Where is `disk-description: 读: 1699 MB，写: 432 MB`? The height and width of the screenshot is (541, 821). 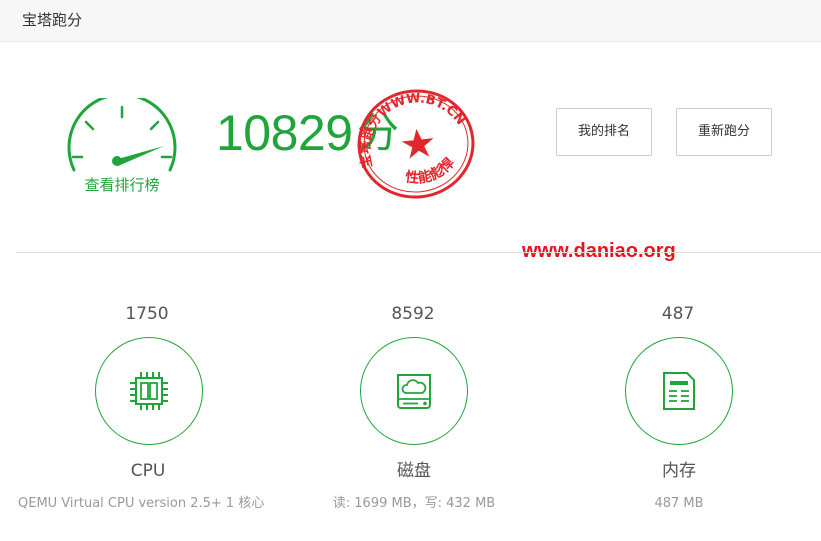 disk-description: 读: 1699 MB，写: 432 MB is located at coordinates (414, 503).